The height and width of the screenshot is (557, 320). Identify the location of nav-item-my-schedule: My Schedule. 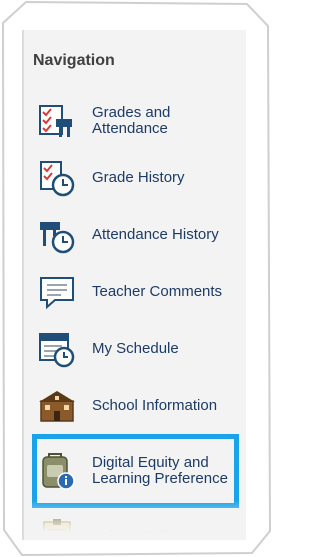
(135, 349).